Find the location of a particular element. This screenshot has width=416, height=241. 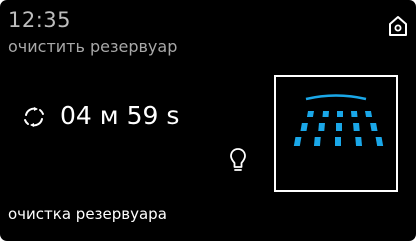

shower-spray-panel is located at coordinates (336, 133).